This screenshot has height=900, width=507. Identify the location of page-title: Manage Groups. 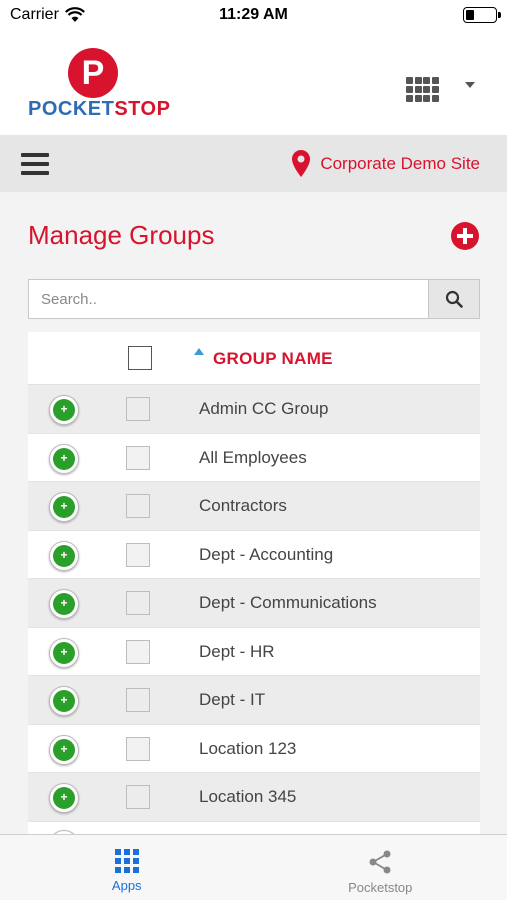
(121, 235).